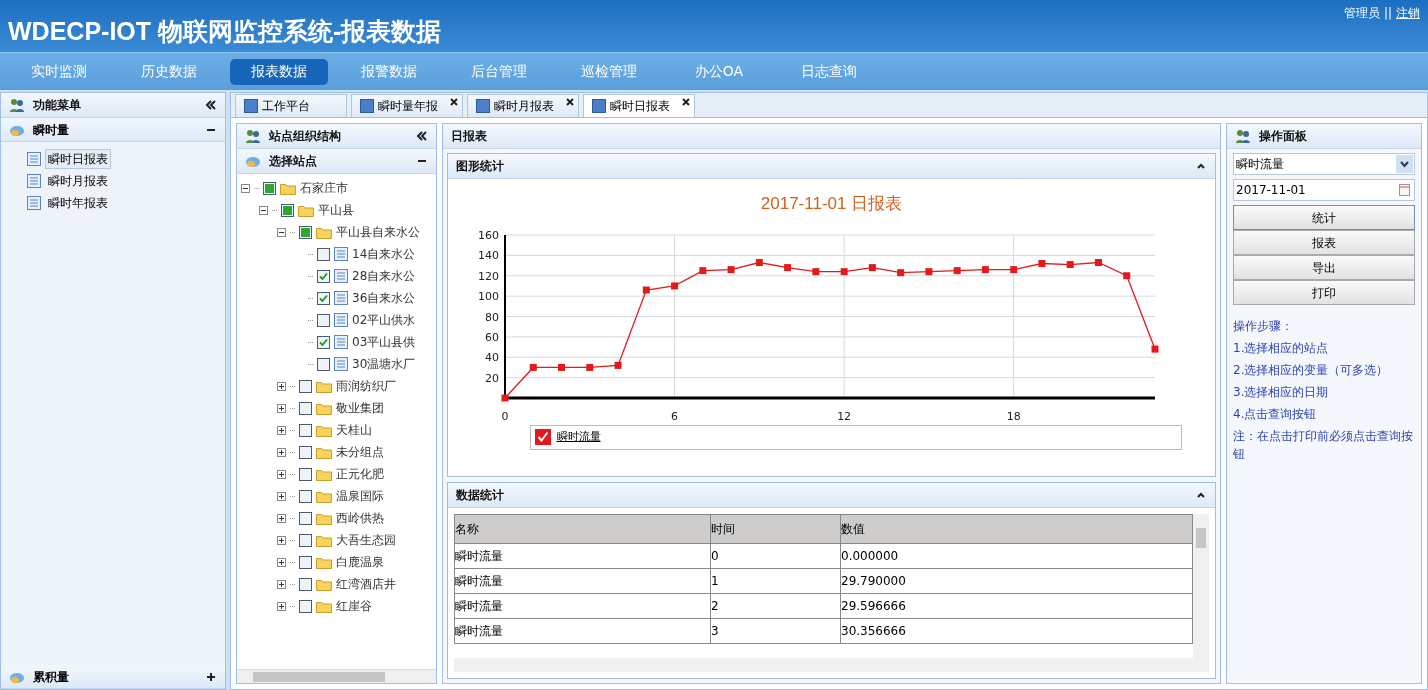  I want to click on legend-checkbox, so click(542, 437).